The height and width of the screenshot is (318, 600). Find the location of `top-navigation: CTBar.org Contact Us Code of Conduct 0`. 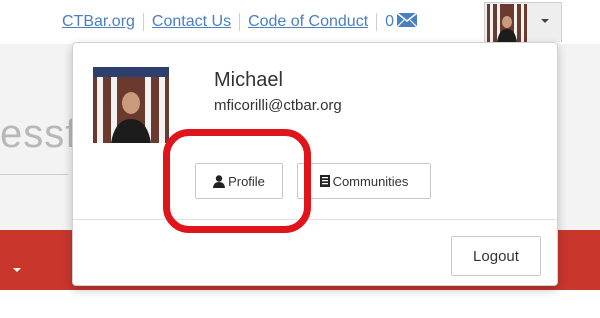

top-navigation: CTBar.org Contact Us Code of Conduct 0 is located at coordinates (300, 22).